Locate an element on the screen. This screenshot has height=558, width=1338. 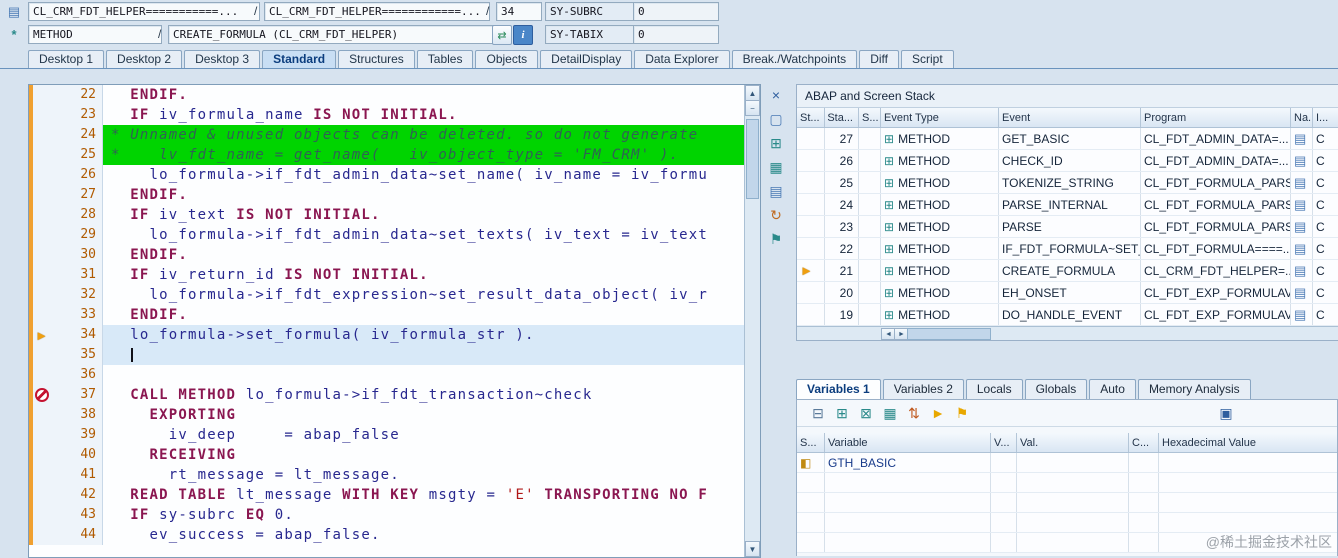
line-number: 28 is located at coordinates (76, 215).